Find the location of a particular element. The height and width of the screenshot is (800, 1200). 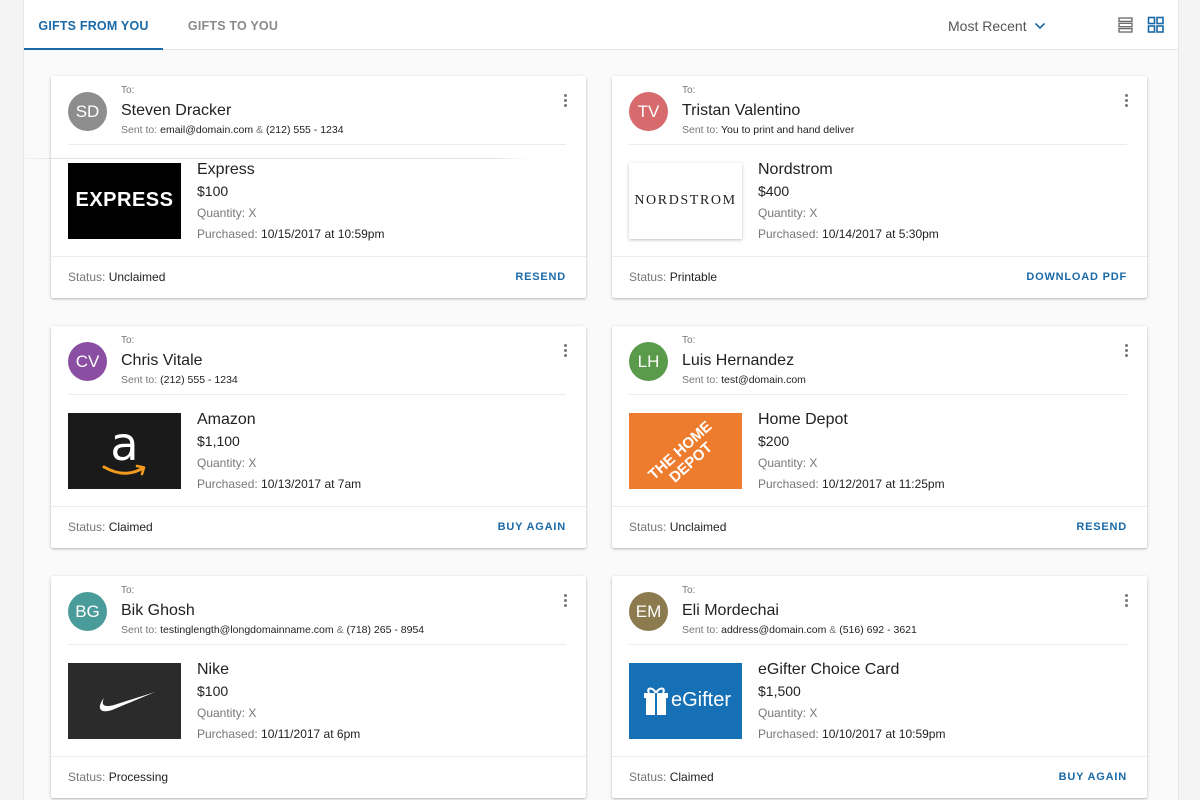

sent-to-line: Sent to: (212) 555 - 1234 is located at coordinates (179, 380).